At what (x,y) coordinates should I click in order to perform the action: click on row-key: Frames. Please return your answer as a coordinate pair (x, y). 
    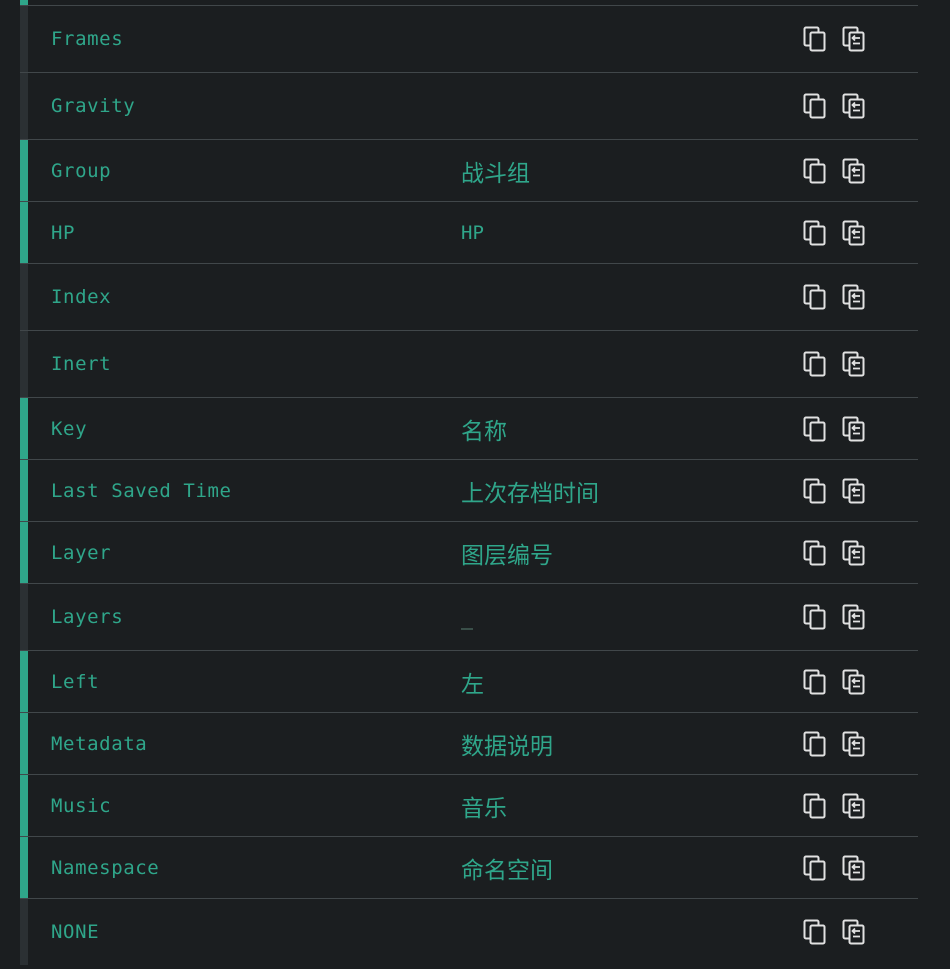
    Looking at the image, I should click on (87, 39).